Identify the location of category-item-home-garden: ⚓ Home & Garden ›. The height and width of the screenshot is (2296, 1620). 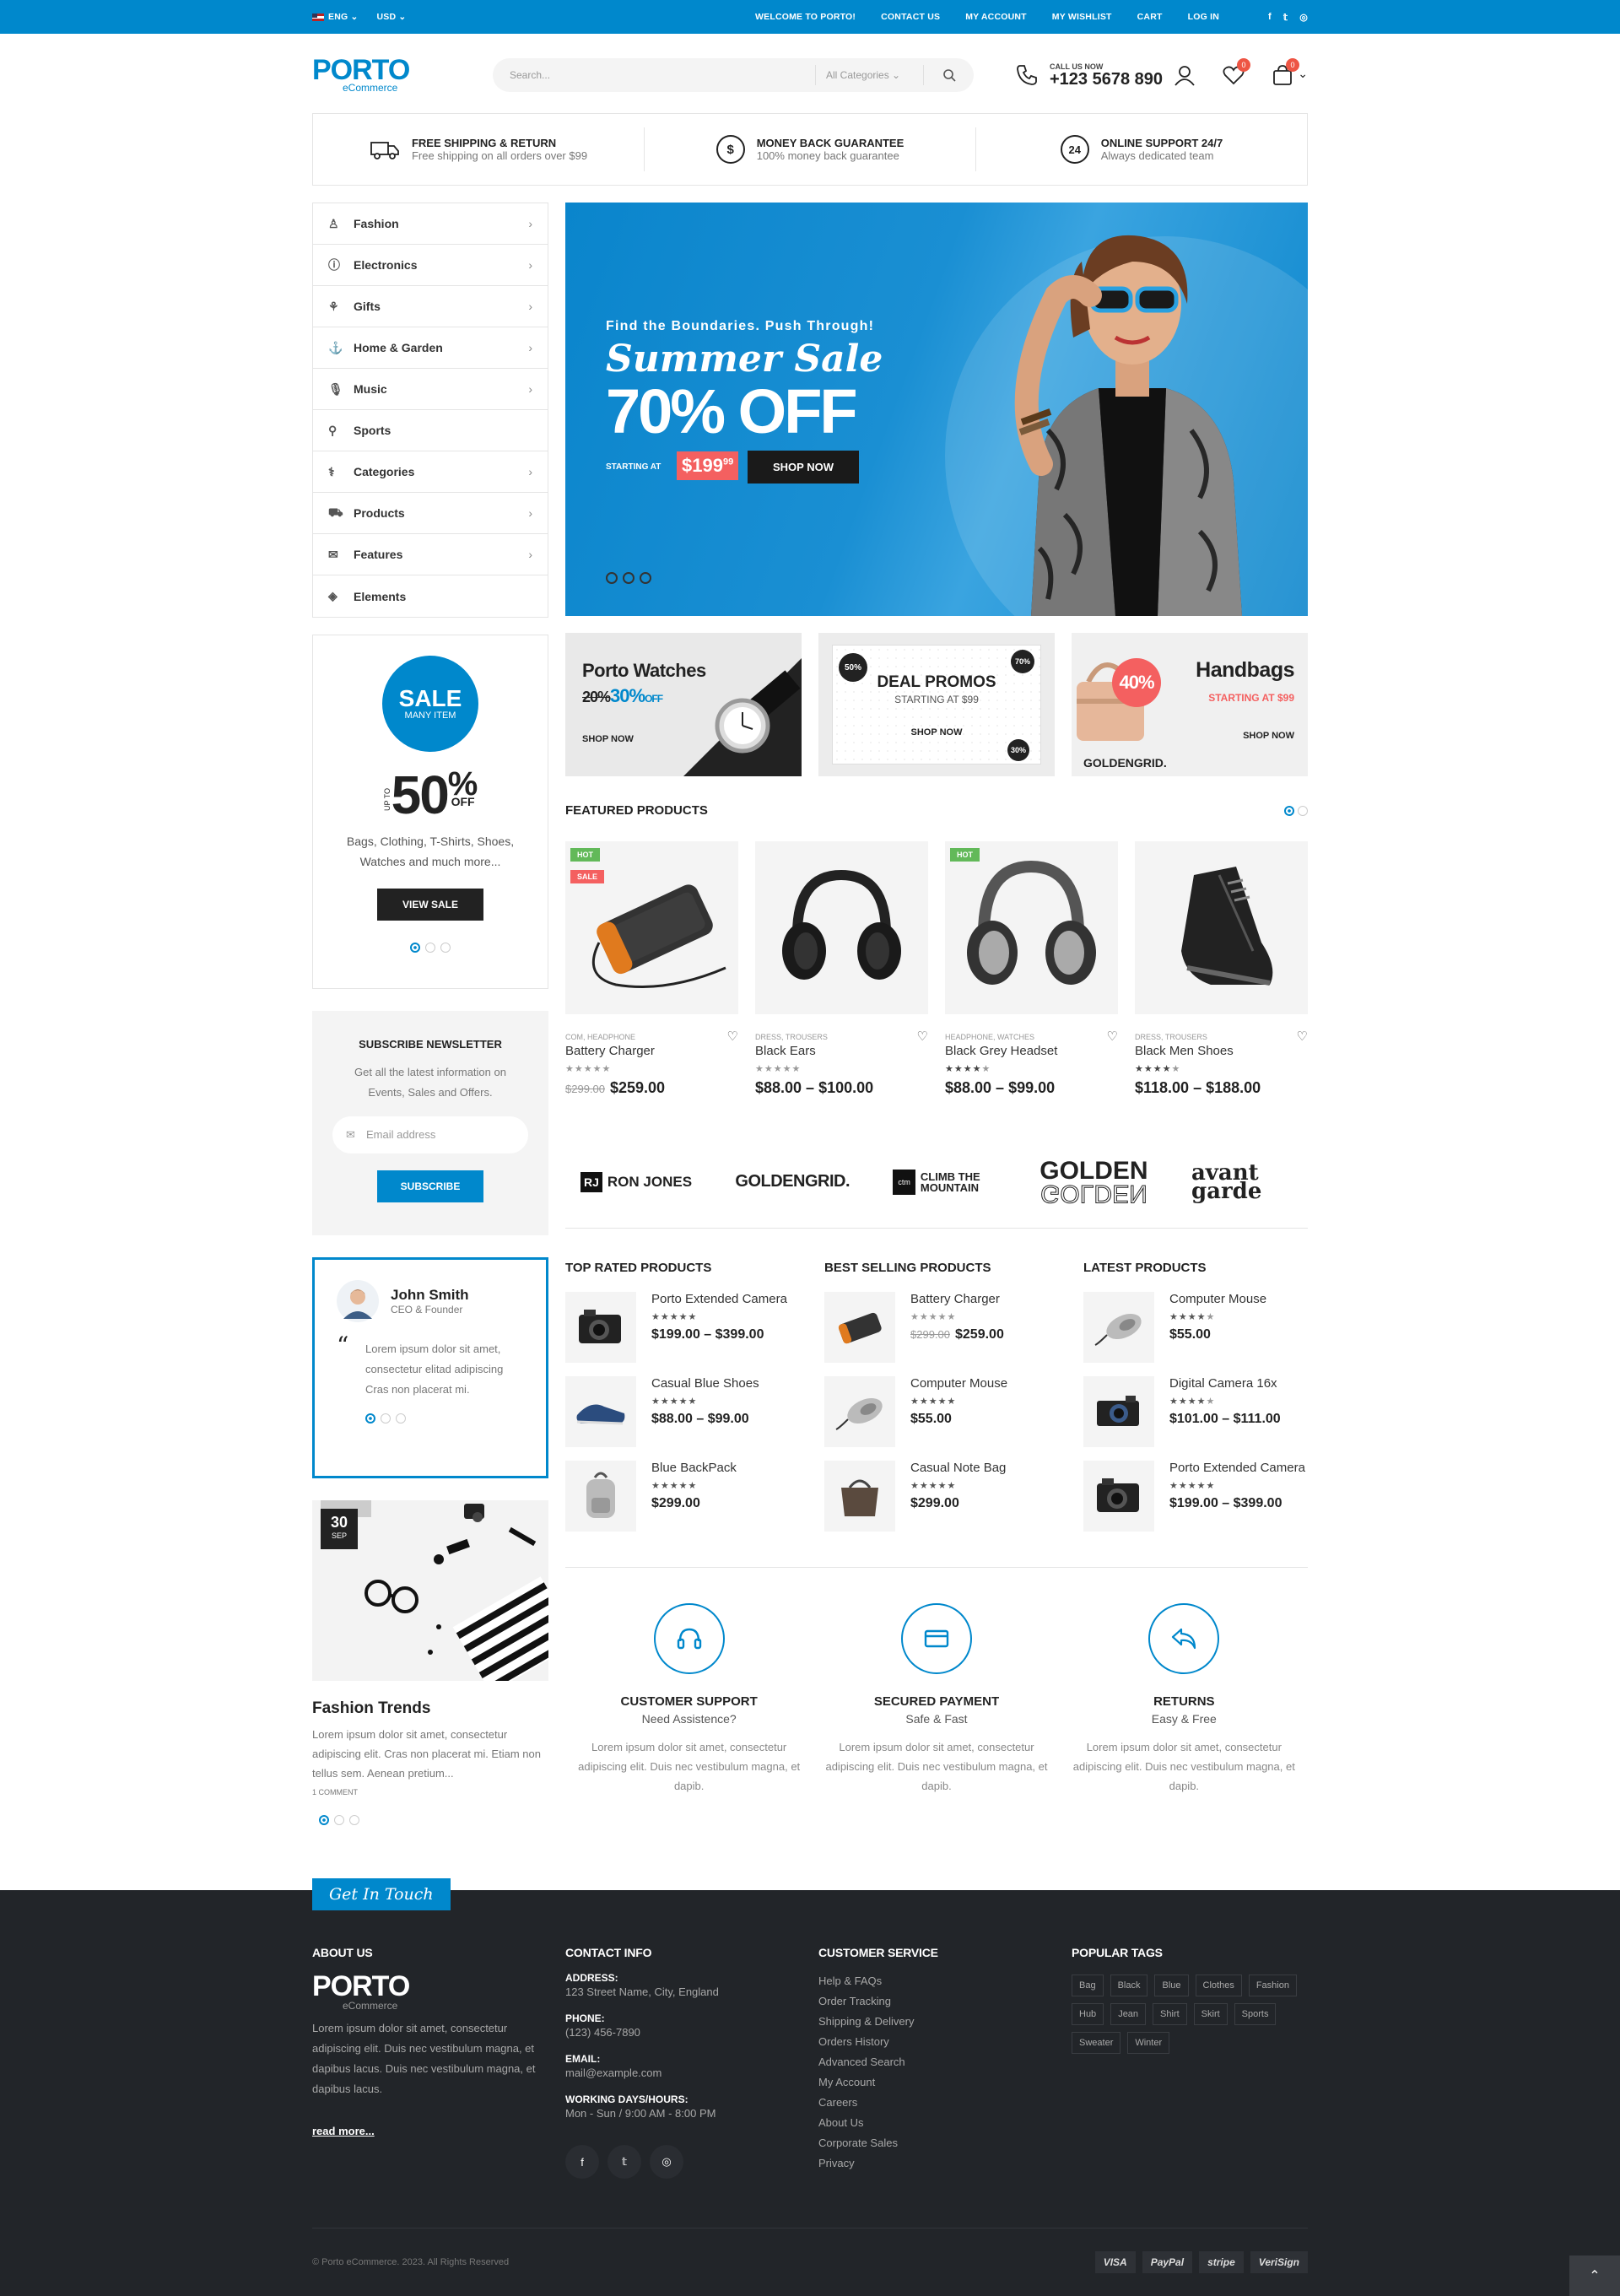
(430, 348).